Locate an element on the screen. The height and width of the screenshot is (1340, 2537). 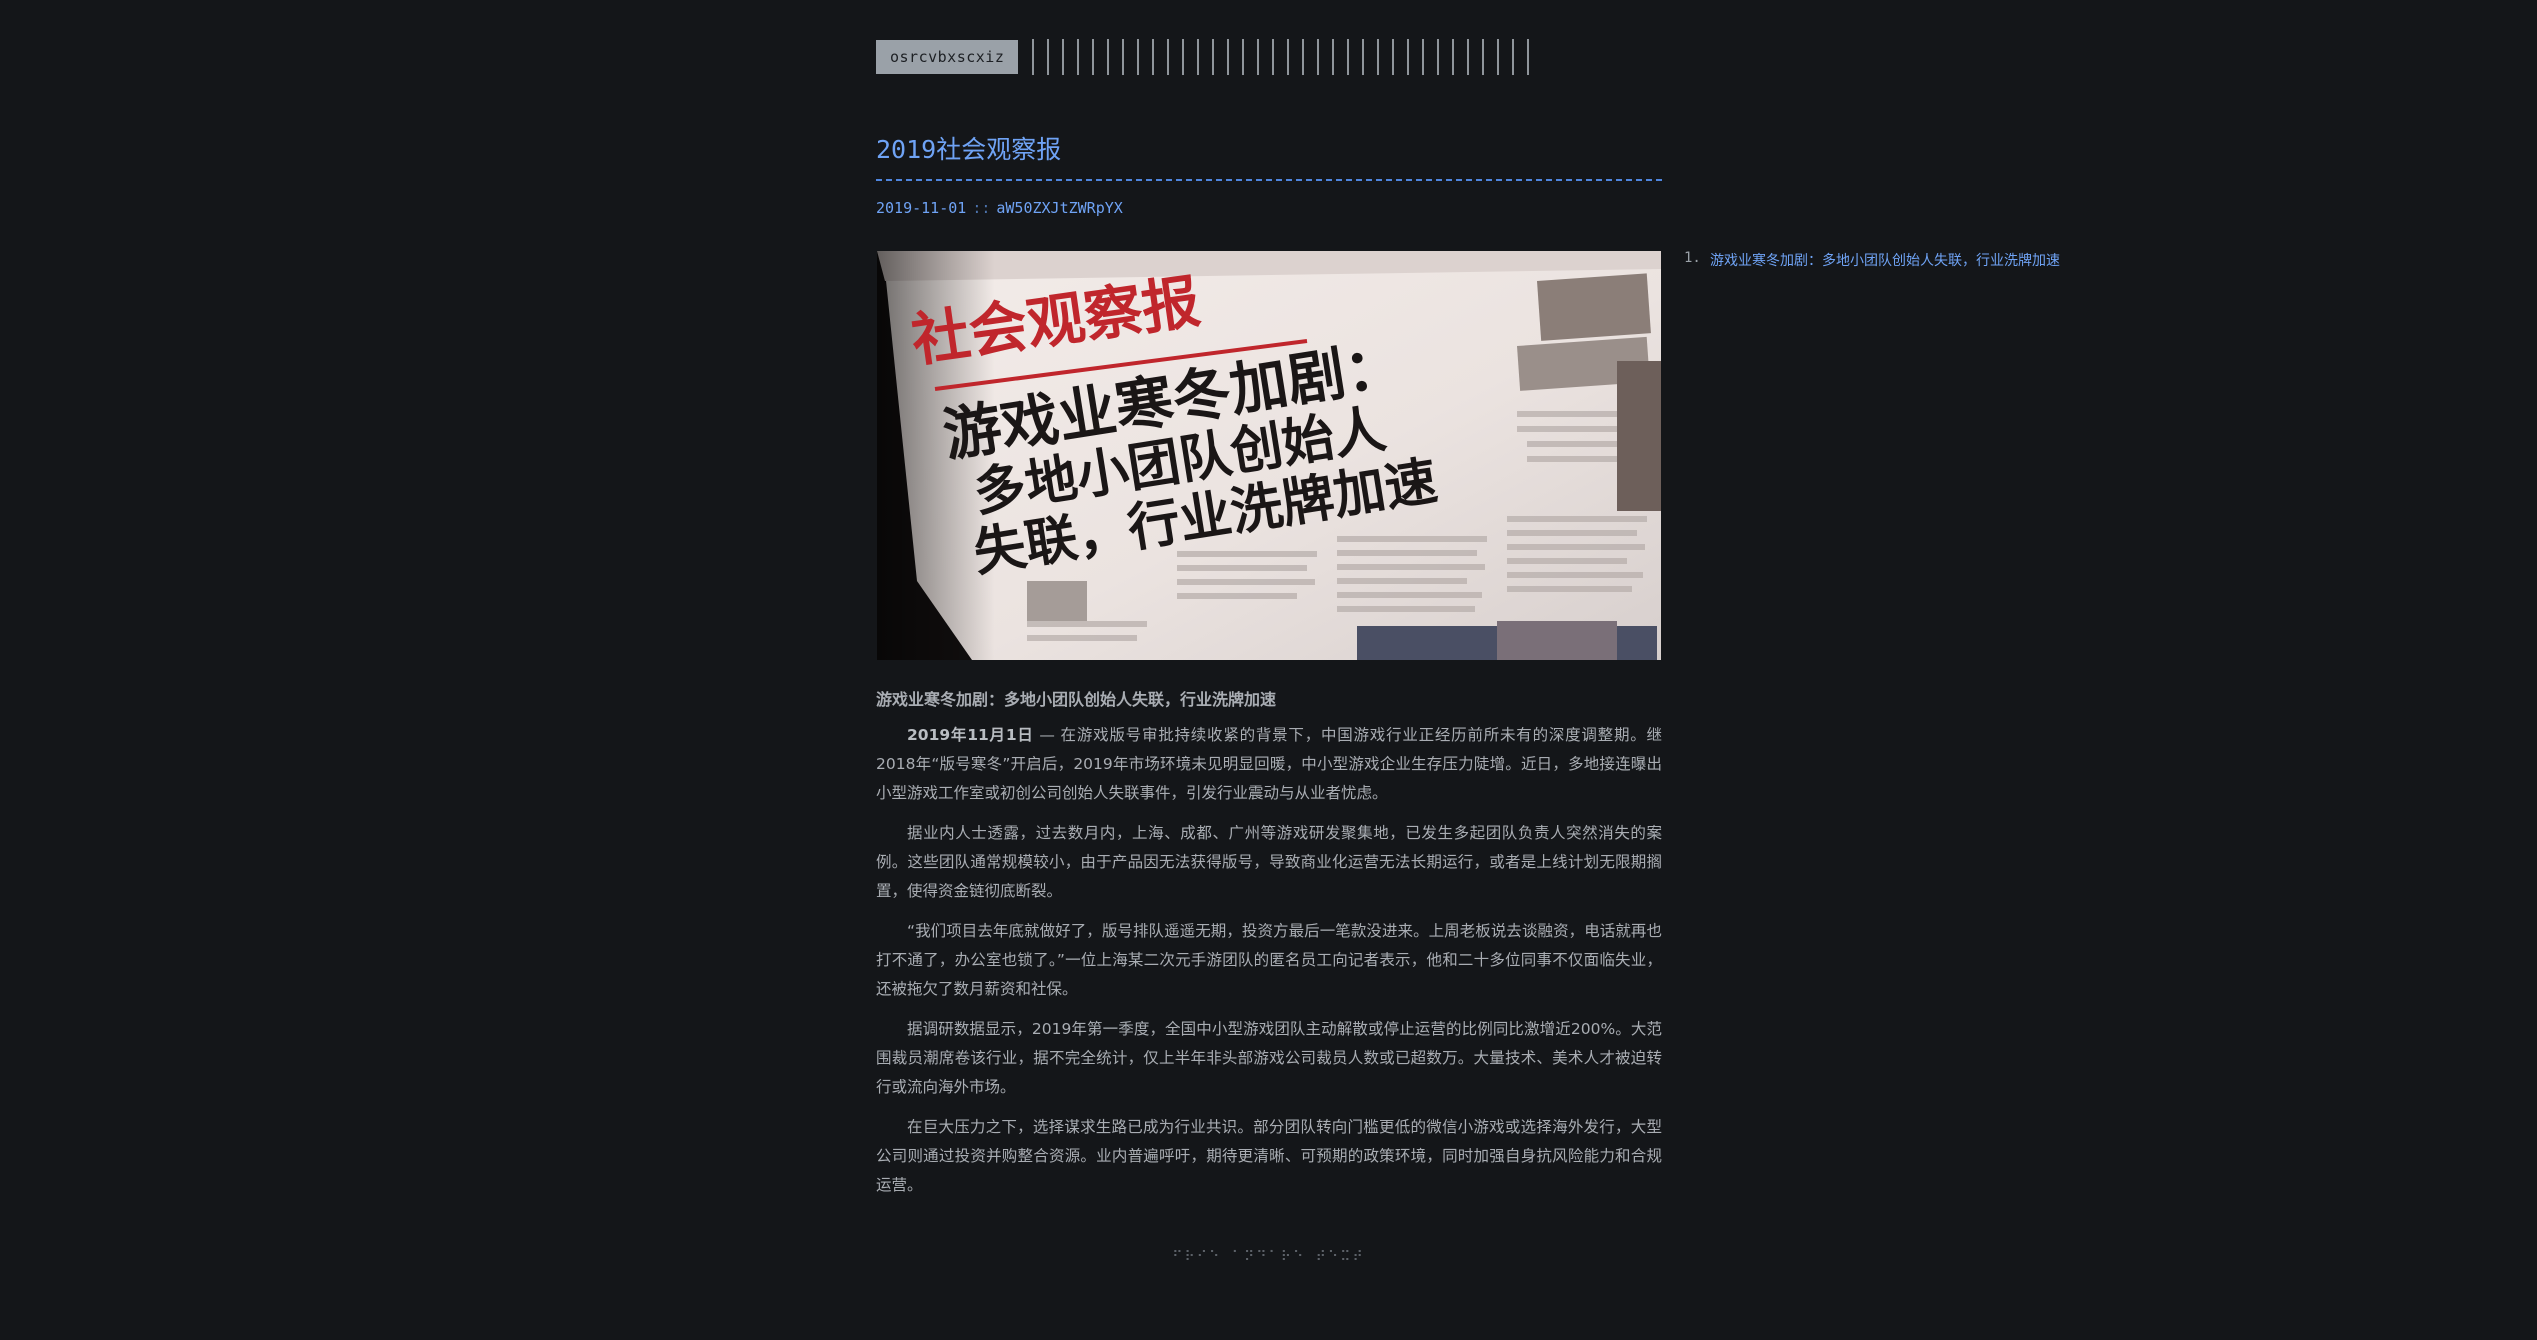
post-title: 2019社会观察报 is located at coordinates (1269, 148).